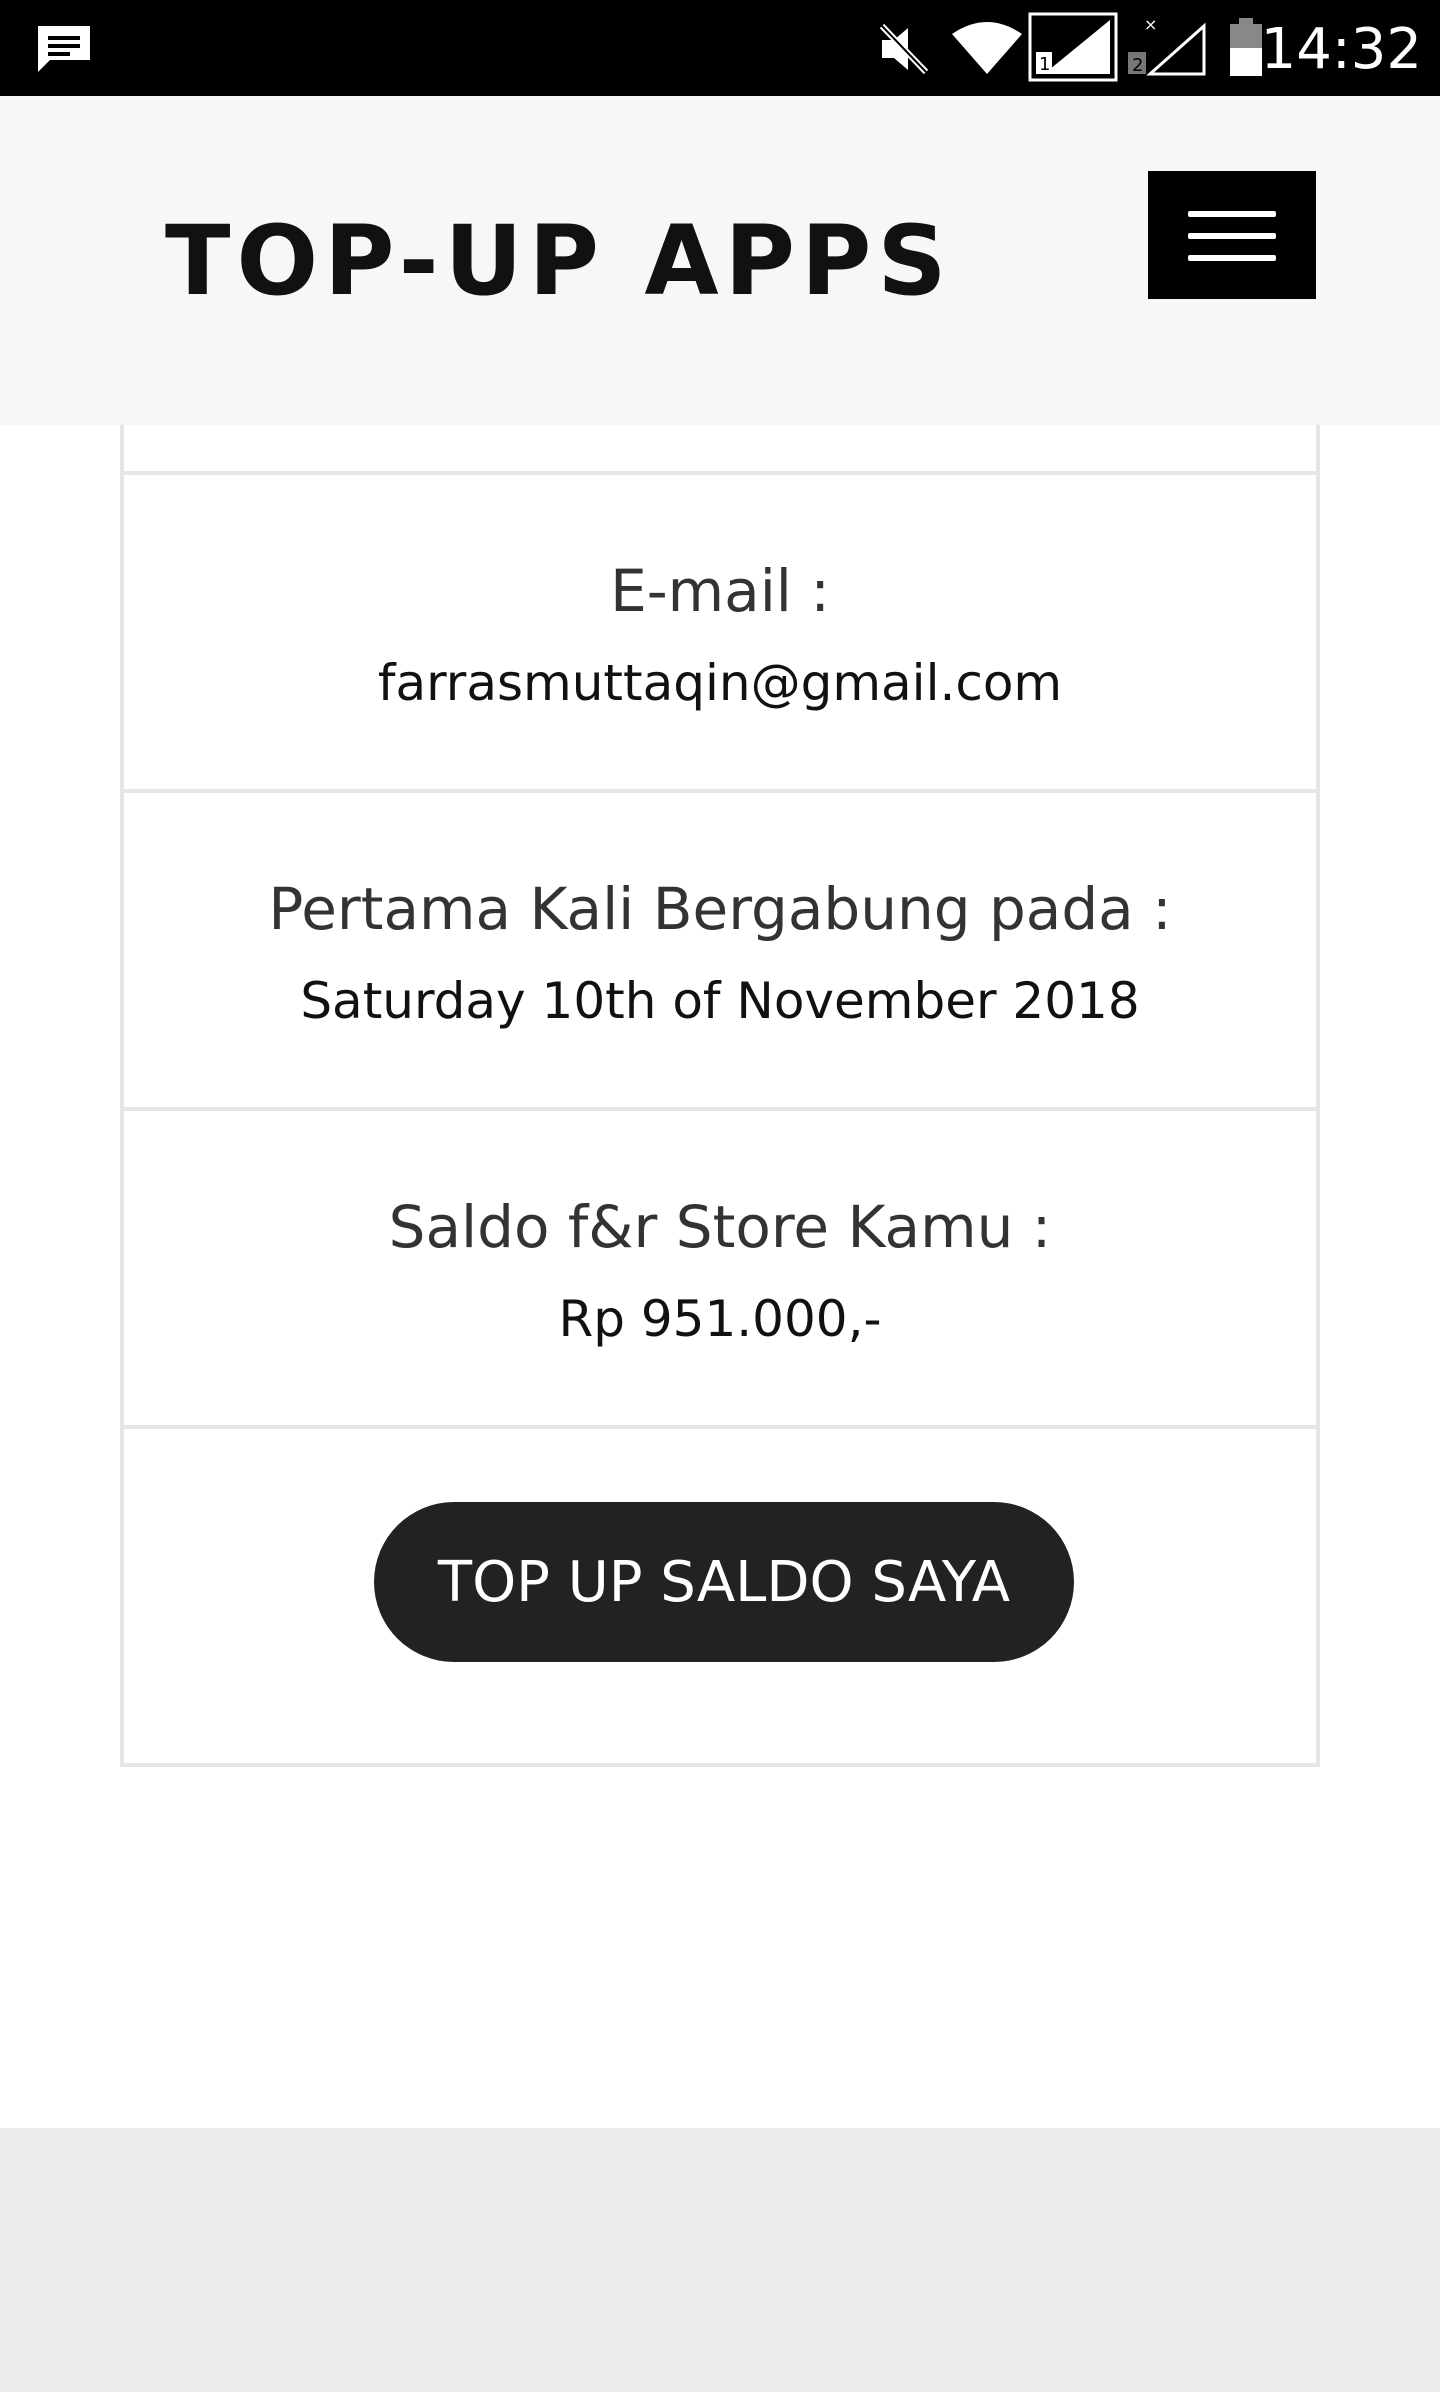  What do you see at coordinates (720, 591) in the screenshot?
I see `email-label: E-mail :` at bounding box center [720, 591].